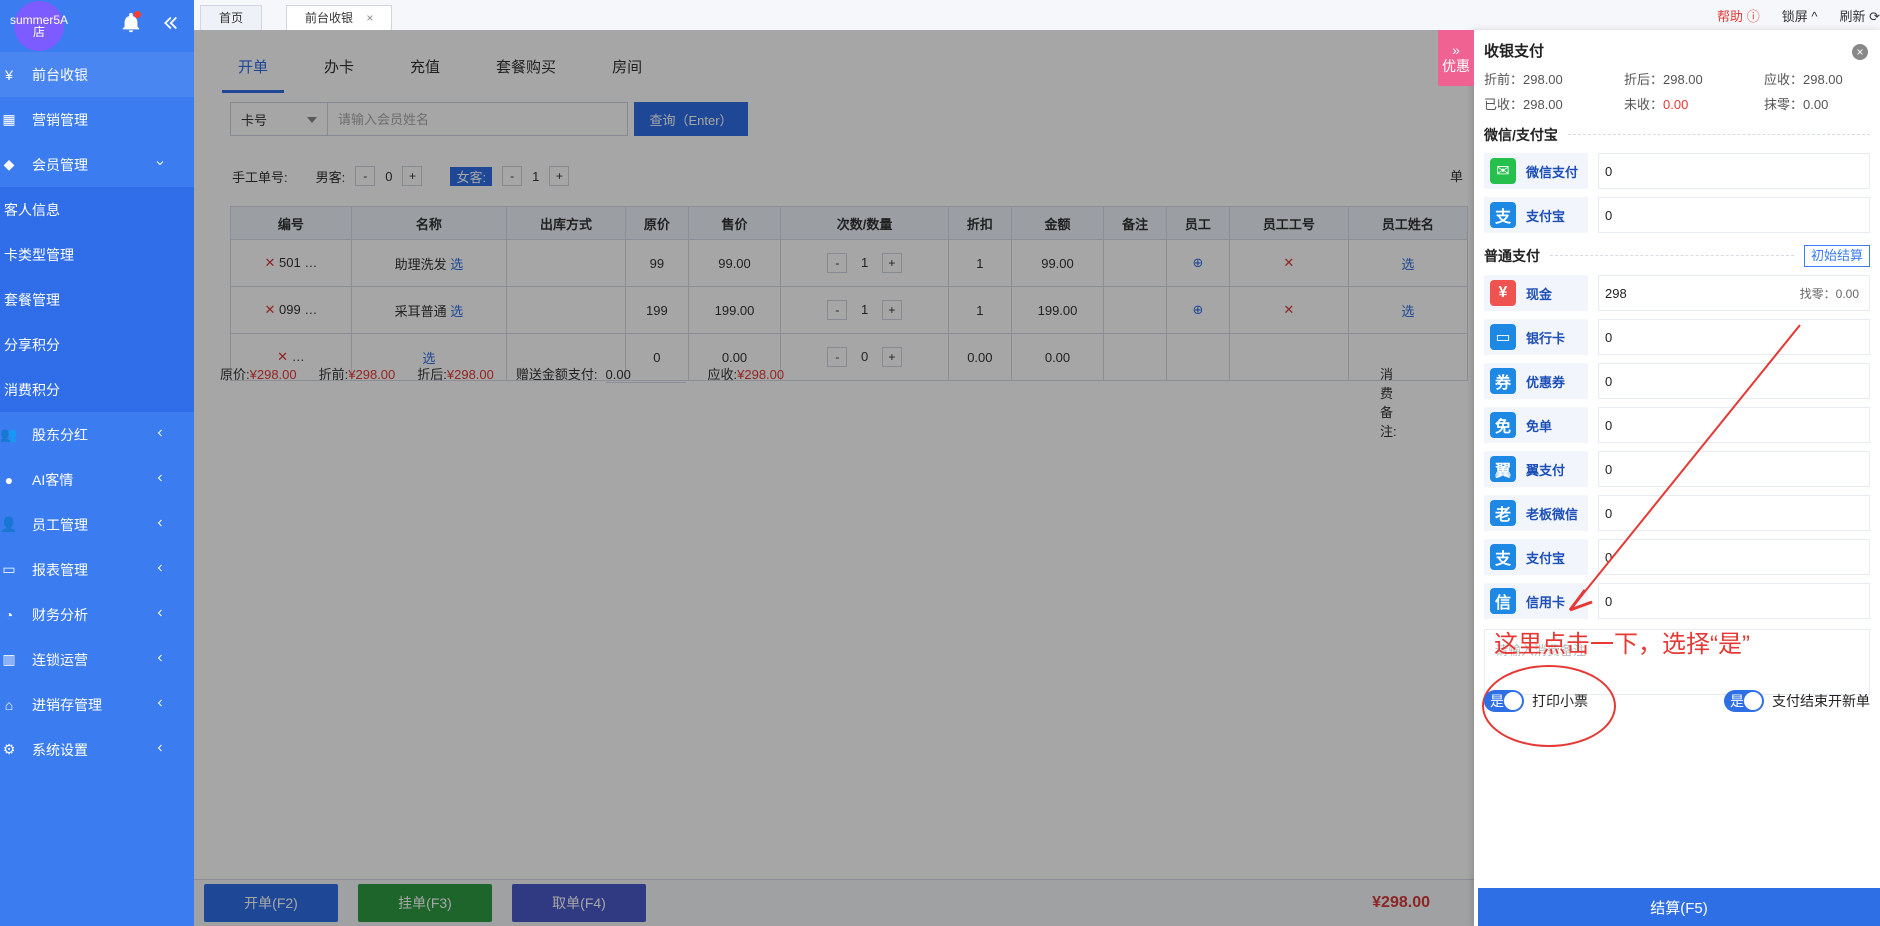 This screenshot has height=926, width=1880. I want to click on summary-before: 折前：298.00, so click(1523, 79).